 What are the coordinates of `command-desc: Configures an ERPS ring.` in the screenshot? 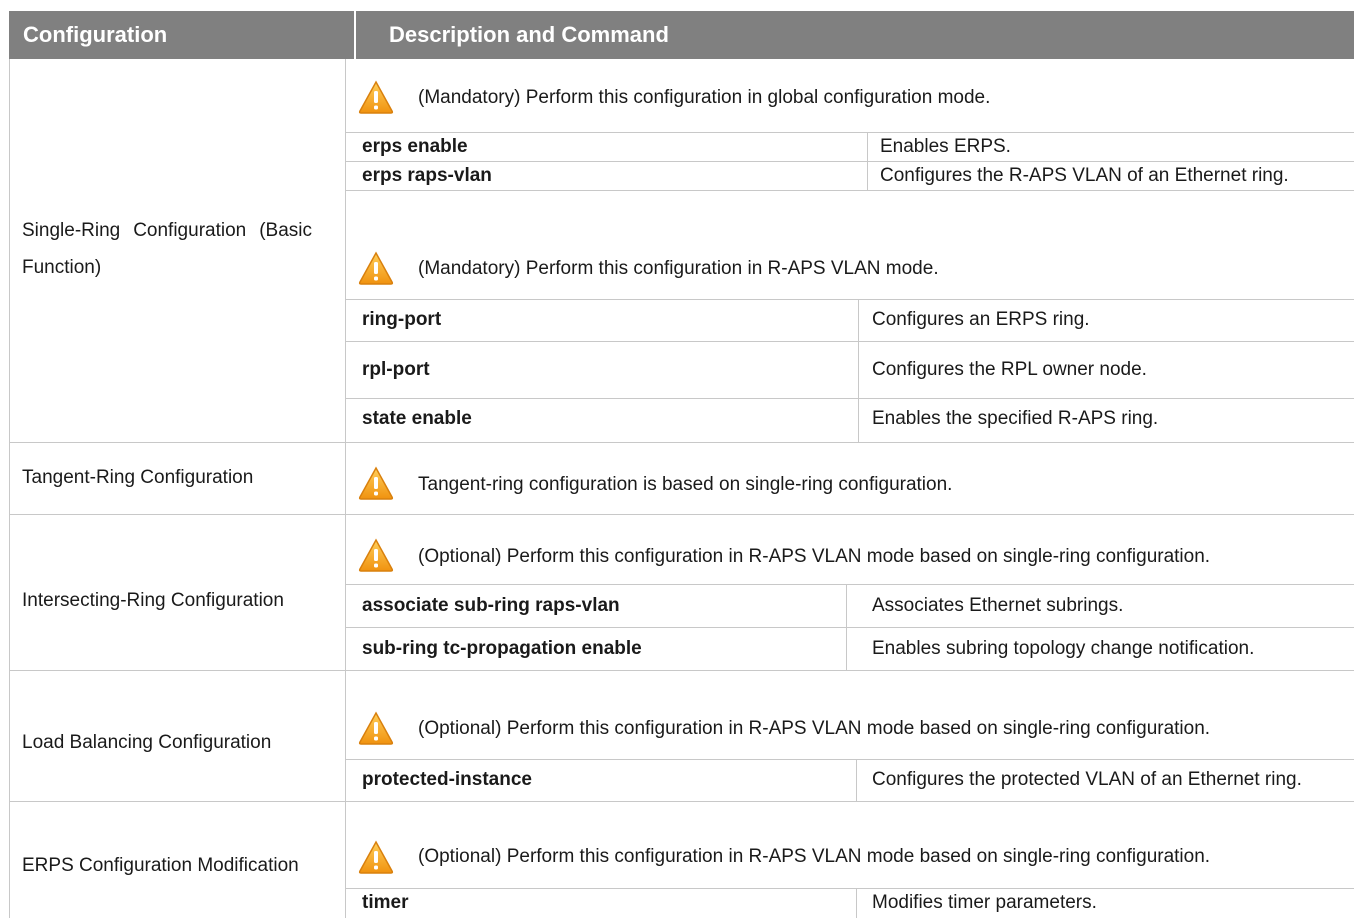 It's located at (981, 319).